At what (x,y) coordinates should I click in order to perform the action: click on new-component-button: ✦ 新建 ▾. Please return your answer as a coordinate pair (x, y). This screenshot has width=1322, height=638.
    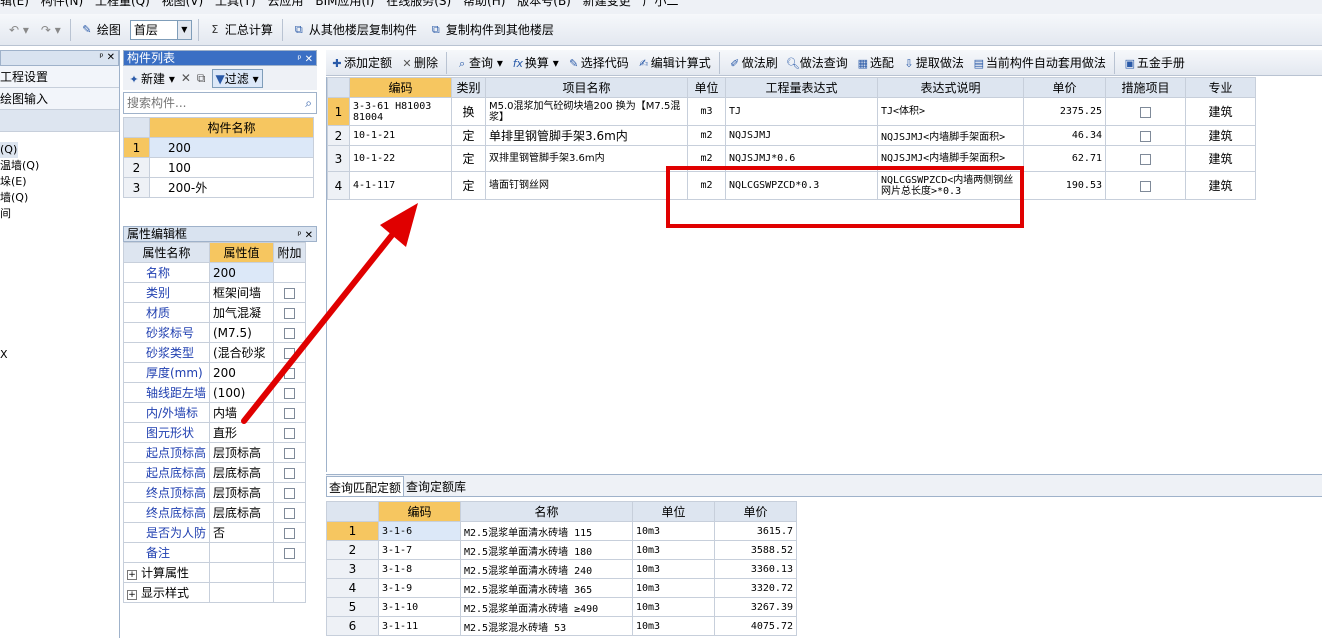
    Looking at the image, I should click on (150, 78).